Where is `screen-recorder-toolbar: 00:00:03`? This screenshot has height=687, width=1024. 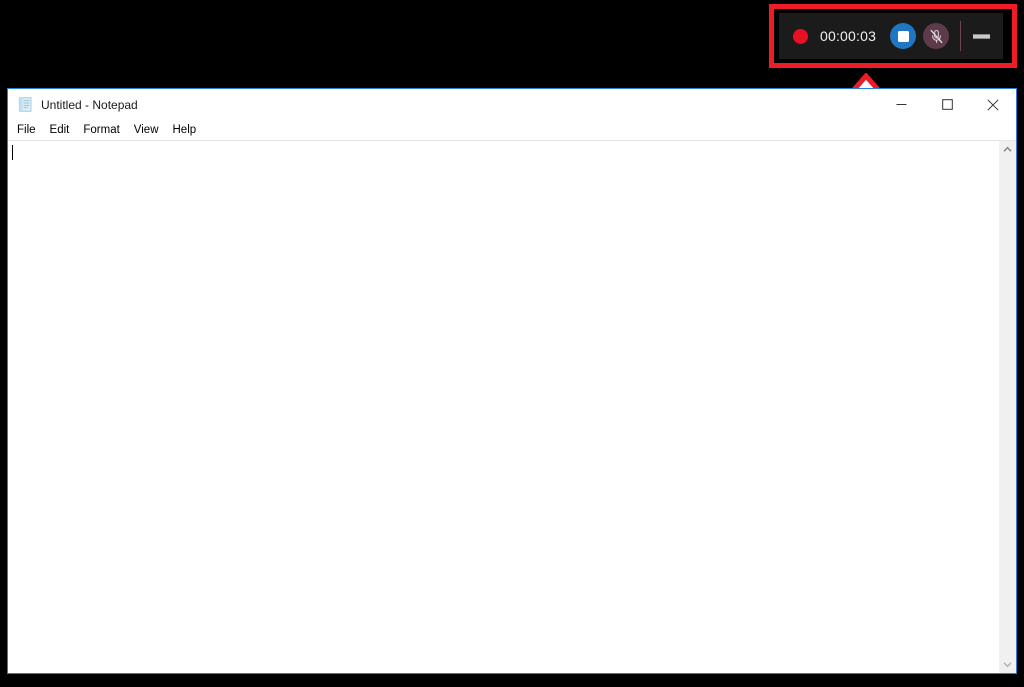
screen-recorder-toolbar: 00:00:03 is located at coordinates (891, 36).